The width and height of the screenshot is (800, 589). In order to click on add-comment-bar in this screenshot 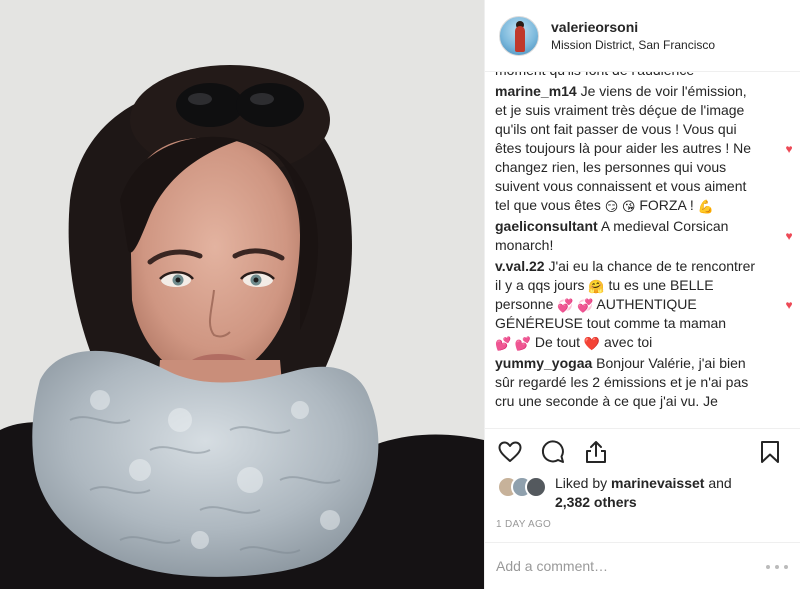, I will do `click(642, 565)`.